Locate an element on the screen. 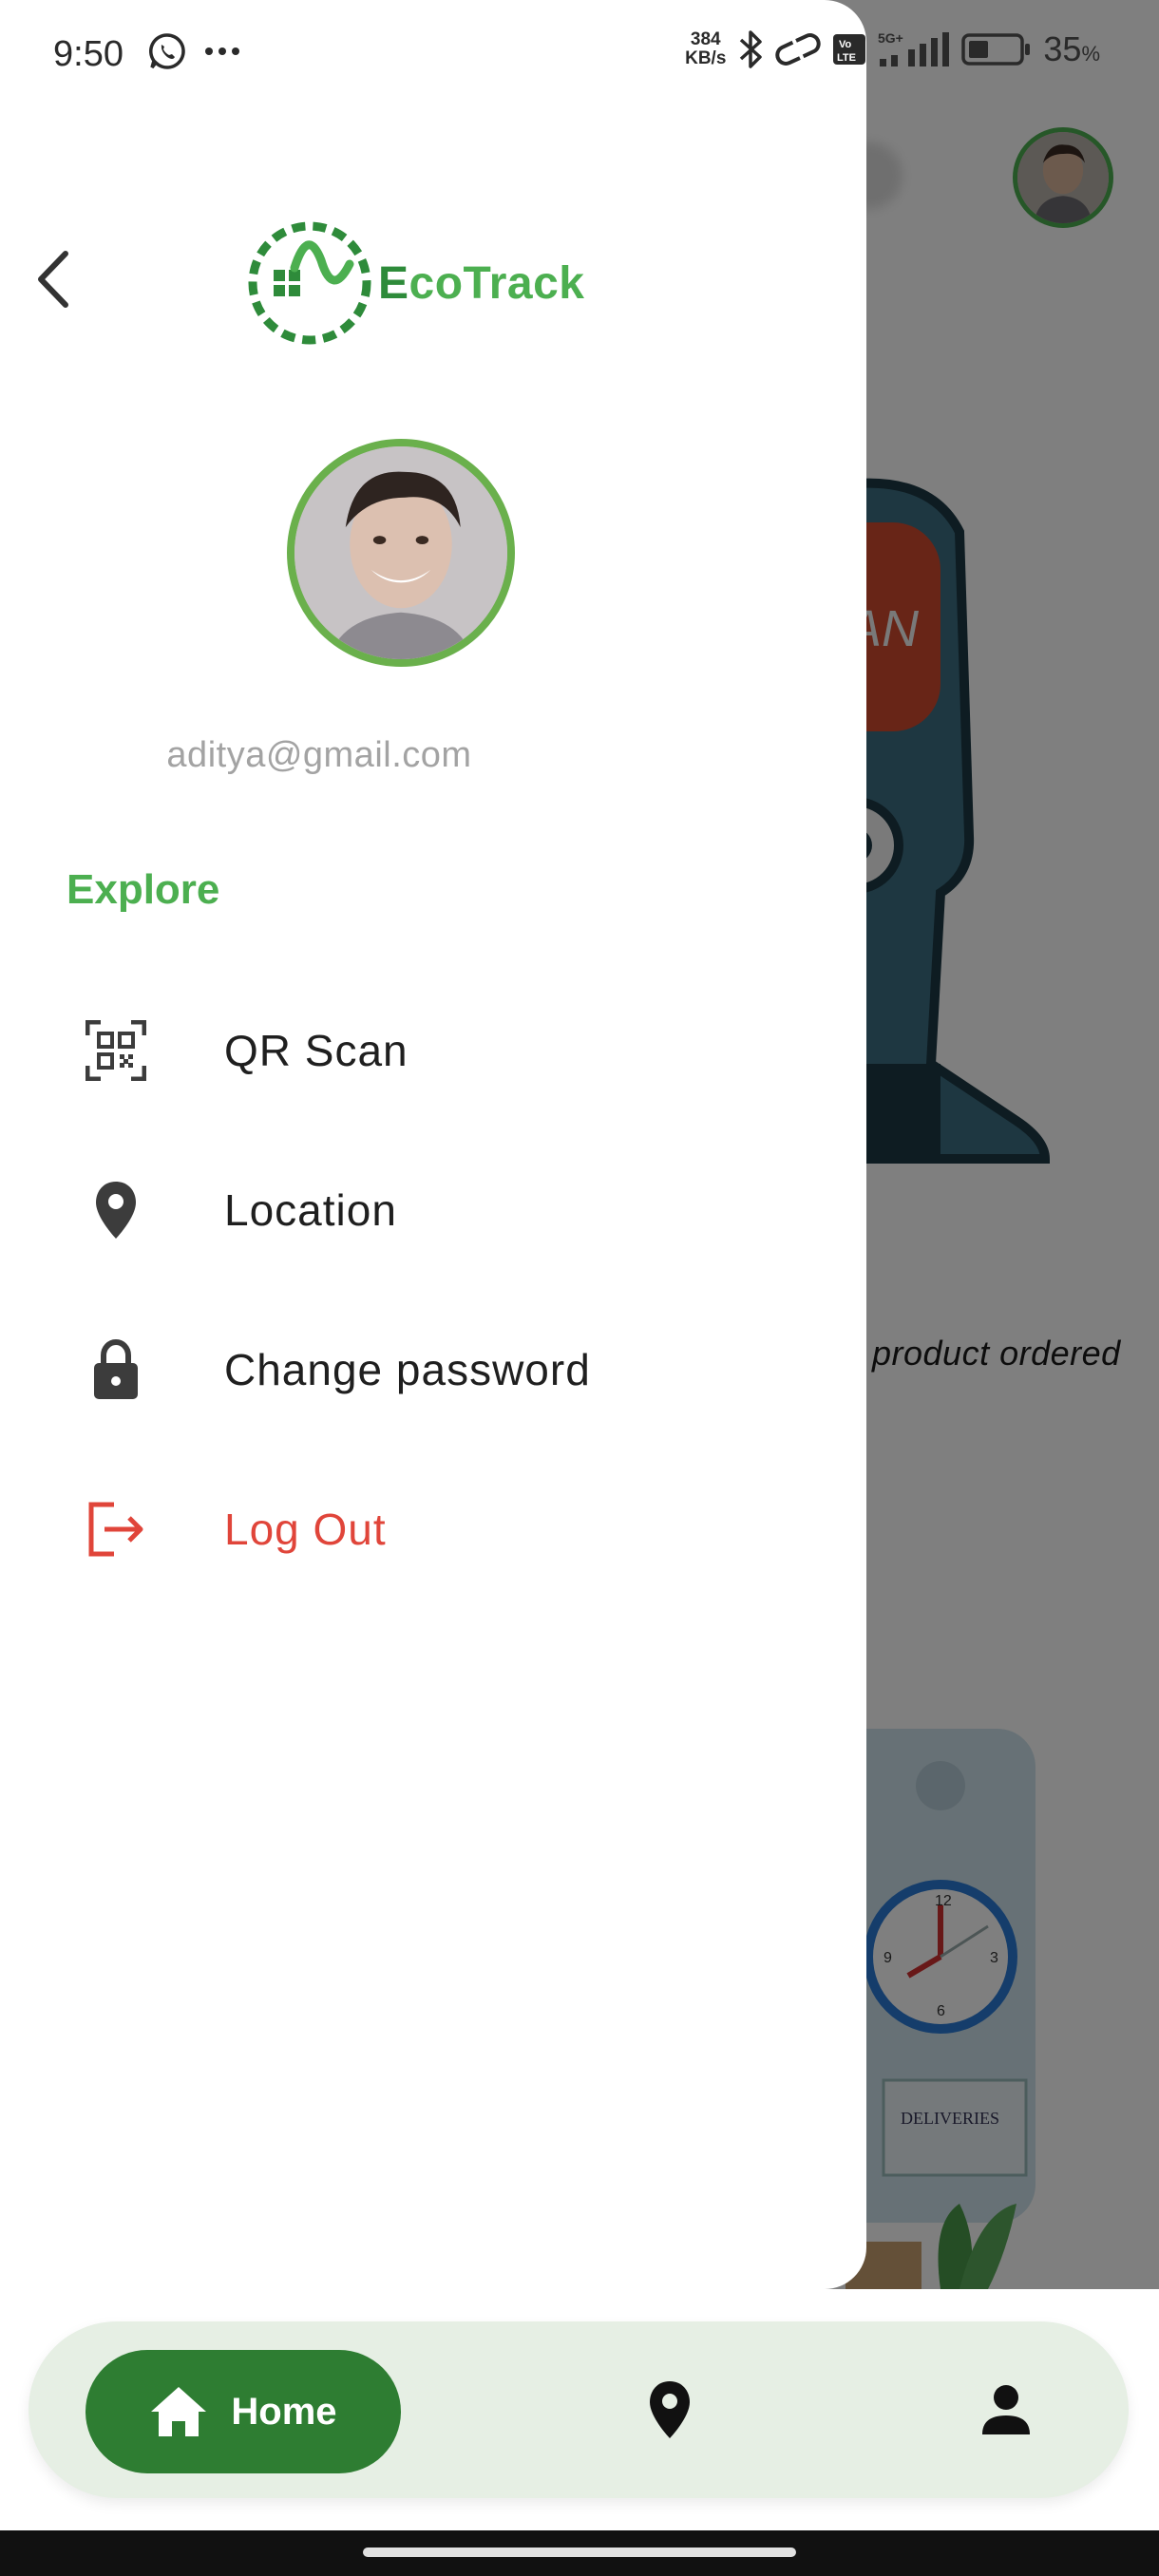  chevron-left-icon is located at coordinates (53, 279).